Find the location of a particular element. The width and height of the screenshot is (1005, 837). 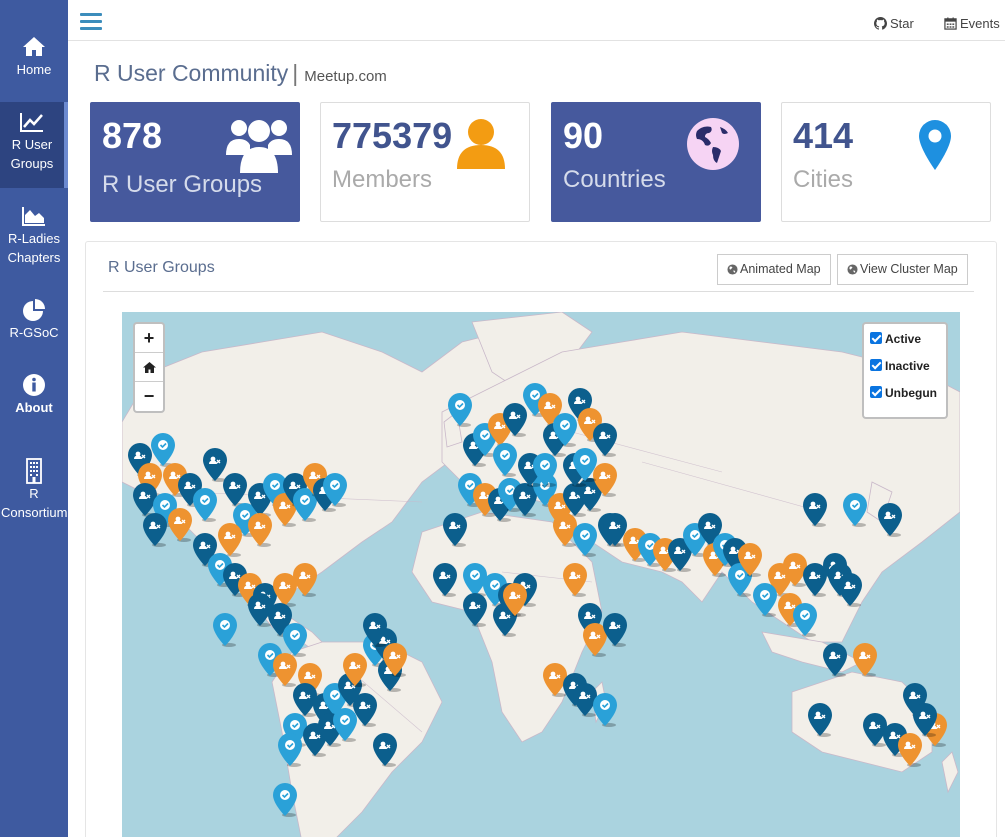

cluster-map-label: View Cluster Map is located at coordinates (909, 269).